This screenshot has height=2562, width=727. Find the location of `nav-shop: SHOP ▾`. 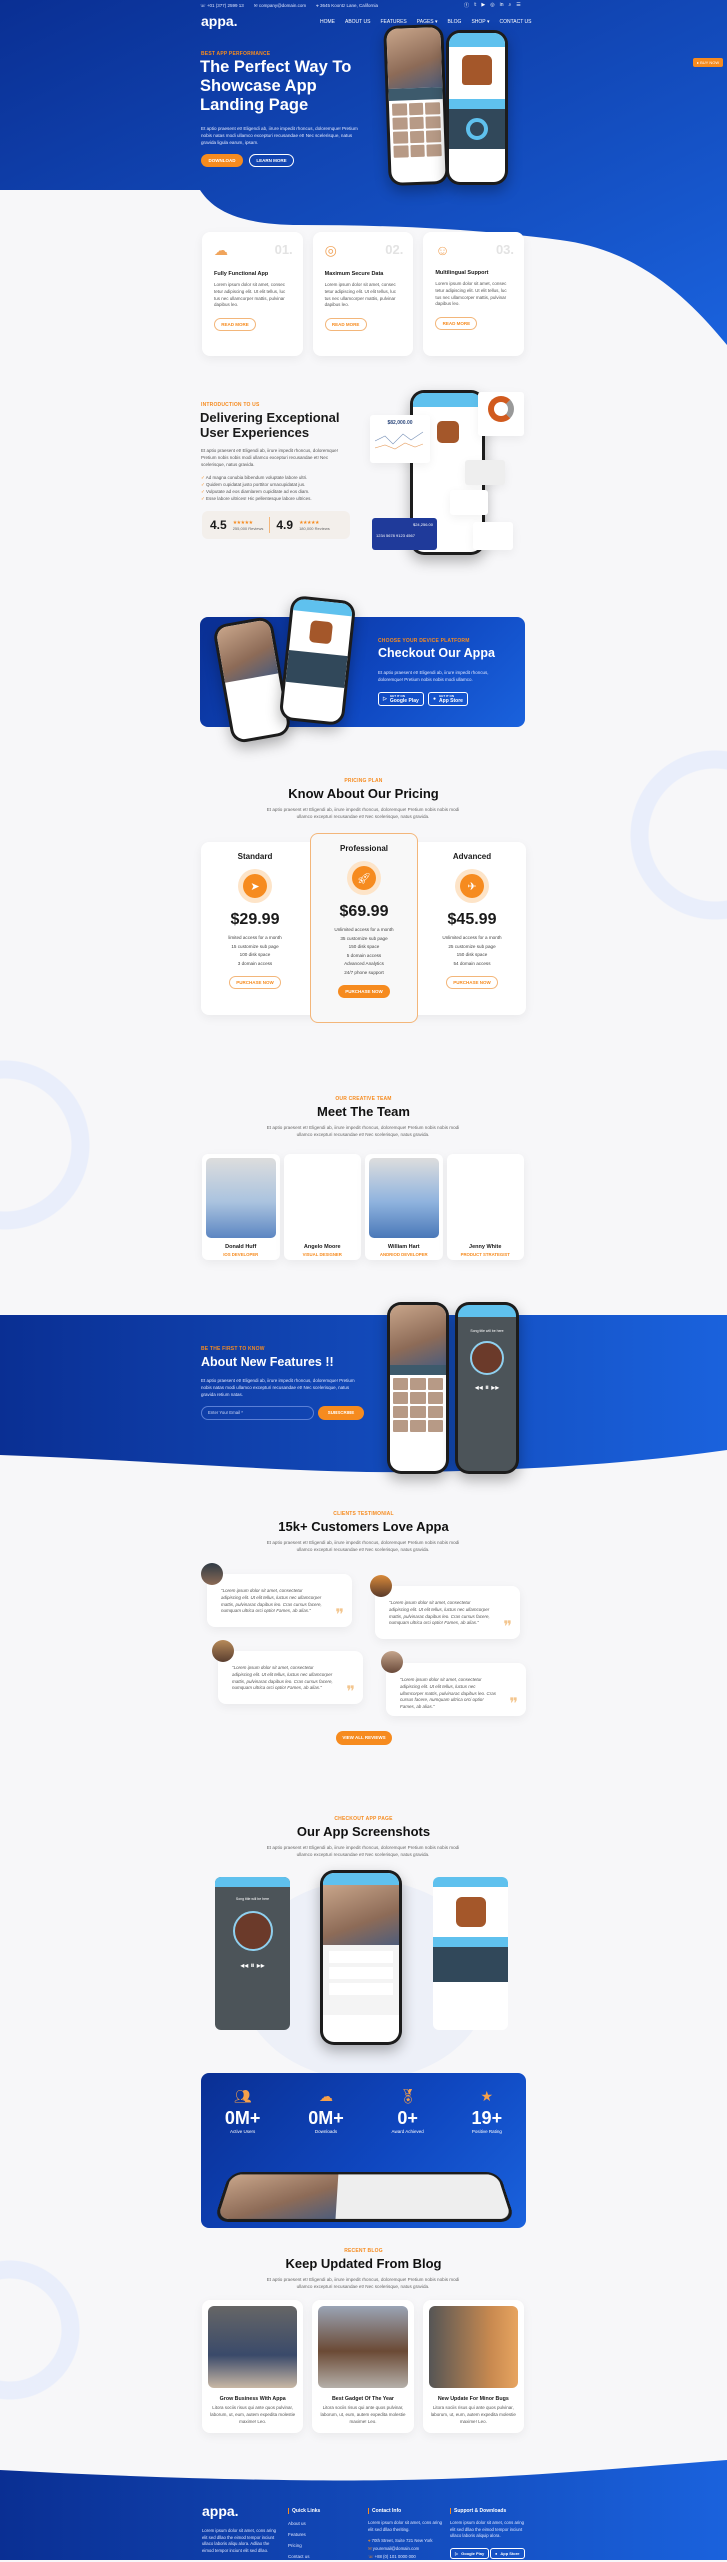

nav-shop: SHOP ▾ is located at coordinates (480, 22).